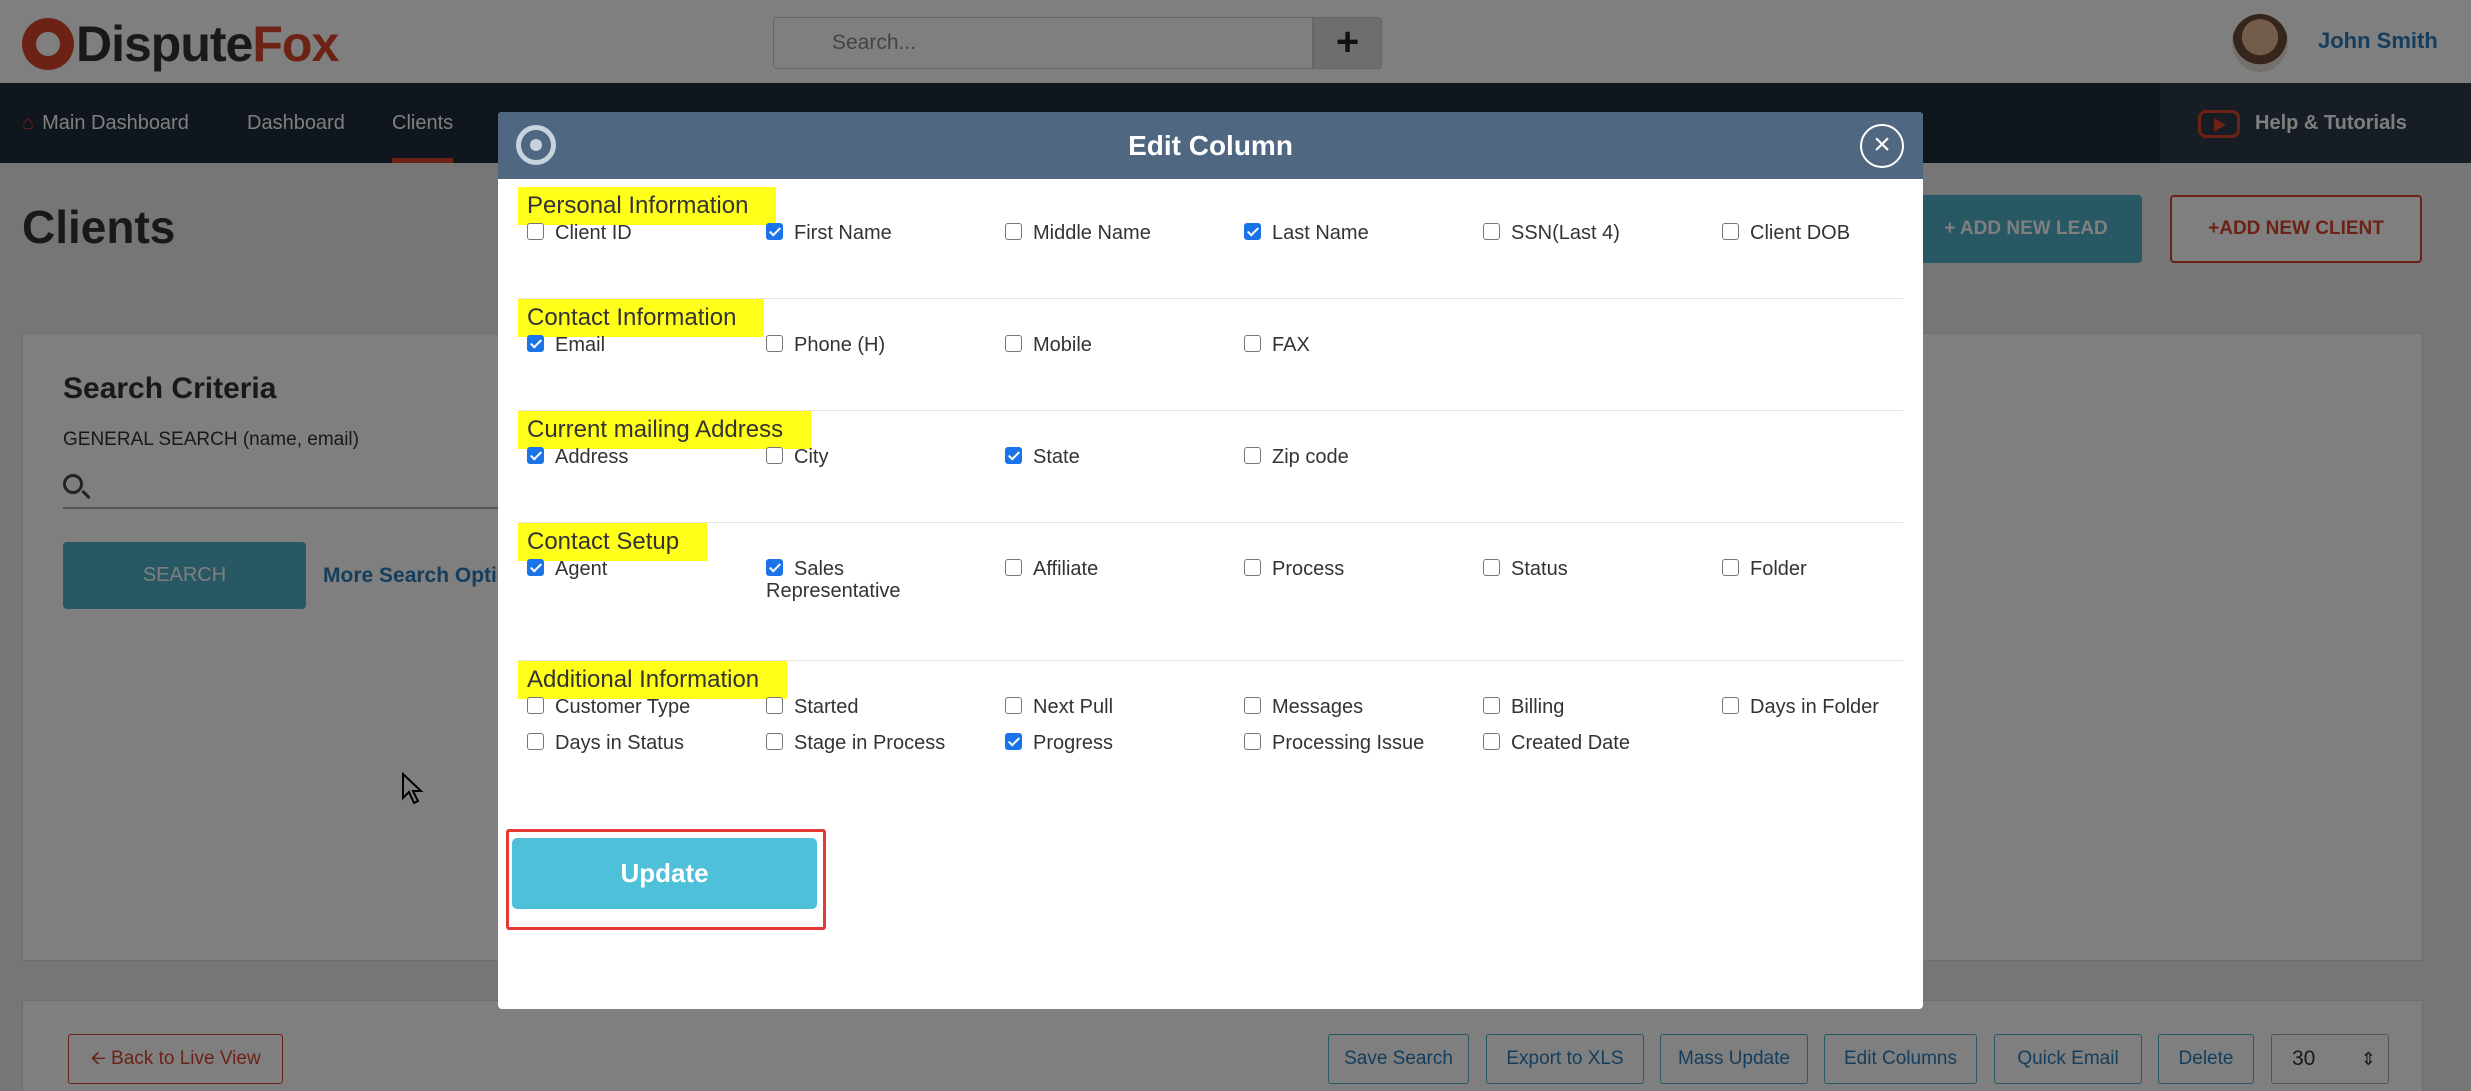  Describe the element at coordinates (1013, 455) in the screenshot. I see `checkbox-state` at that location.